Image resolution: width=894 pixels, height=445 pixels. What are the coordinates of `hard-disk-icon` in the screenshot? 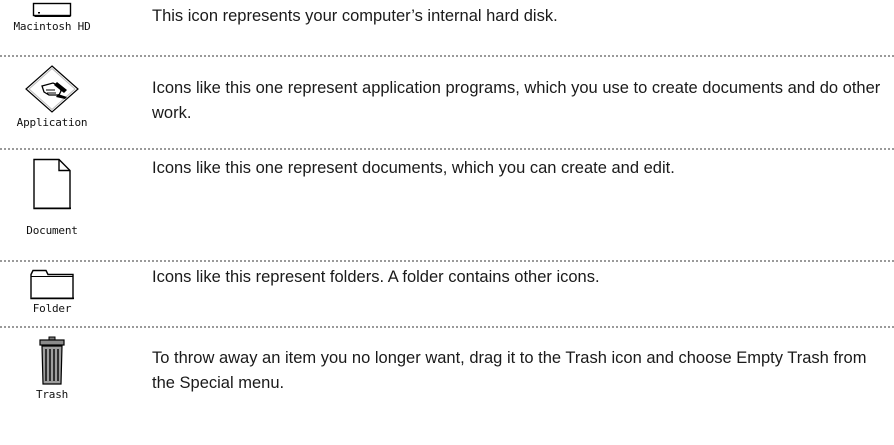 It's located at (52, 9).